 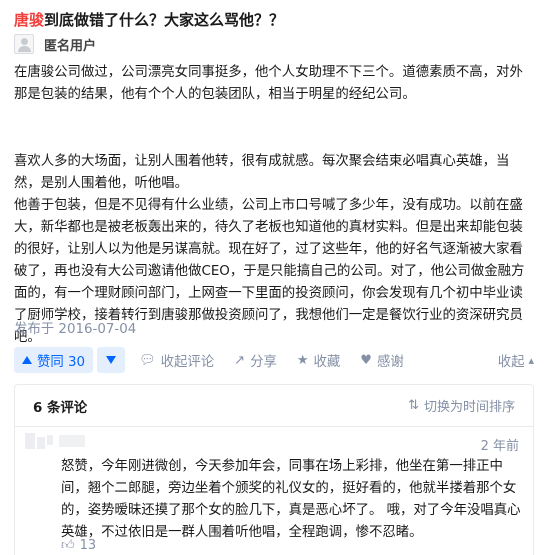 I want to click on comments-header: 6 条评论 ⇅ 切换为时间排序, so click(x=274, y=406).